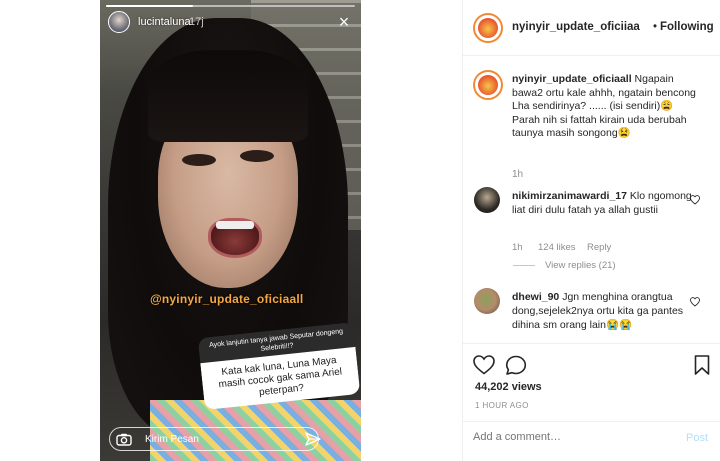 The image size is (720, 461). What do you see at coordinates (517, 247) in the screenshot?
I see `comment-time: 1h` at bounding box center [517, 247].